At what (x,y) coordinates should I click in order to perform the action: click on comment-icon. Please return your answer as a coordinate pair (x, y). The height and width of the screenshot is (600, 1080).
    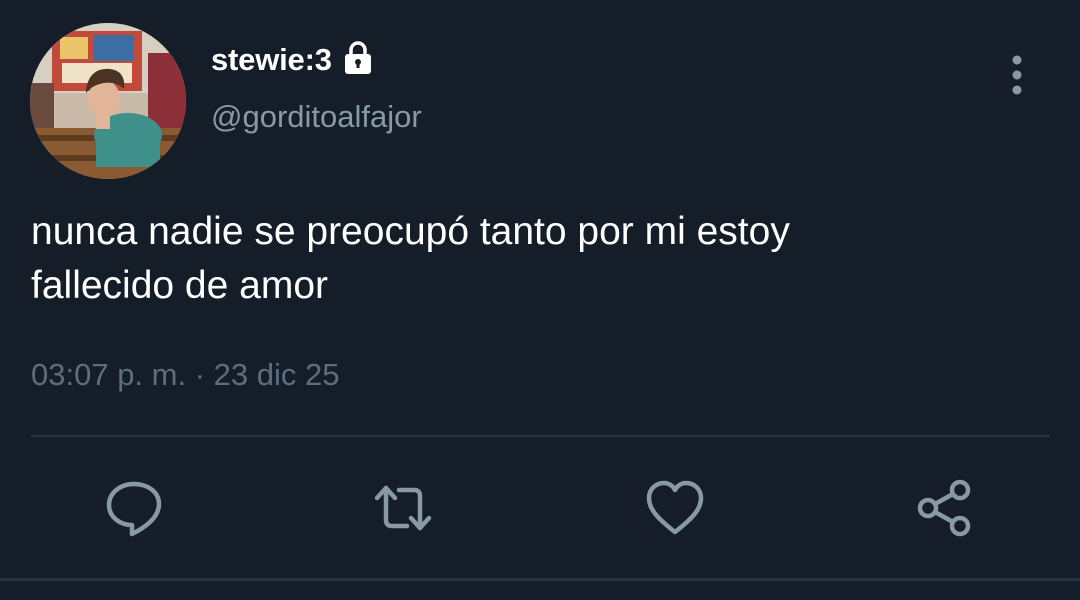
    Looking at the image, I should click on (134, 509).